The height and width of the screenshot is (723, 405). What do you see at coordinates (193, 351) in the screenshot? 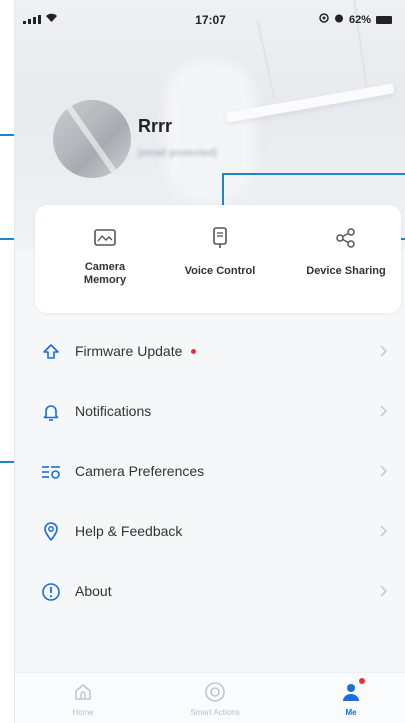
I see `update-badge` at bounding box center [193, 351].